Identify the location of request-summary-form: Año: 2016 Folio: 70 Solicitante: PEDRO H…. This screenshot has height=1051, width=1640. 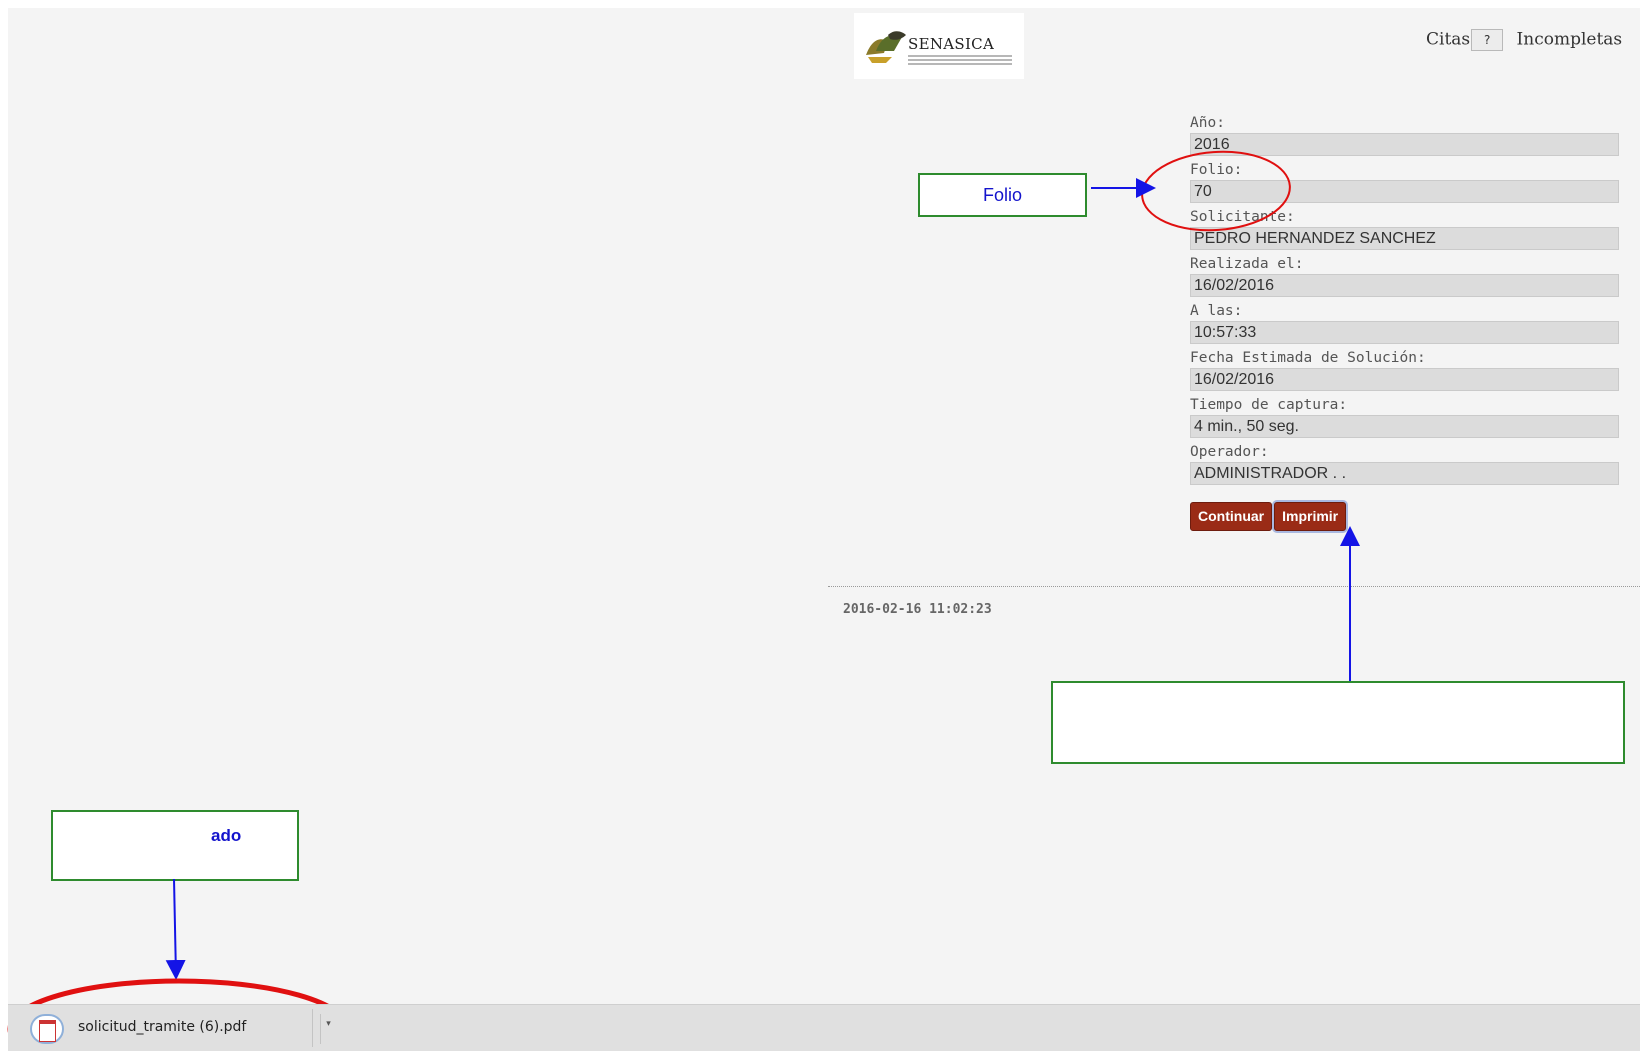
(1405, 299).